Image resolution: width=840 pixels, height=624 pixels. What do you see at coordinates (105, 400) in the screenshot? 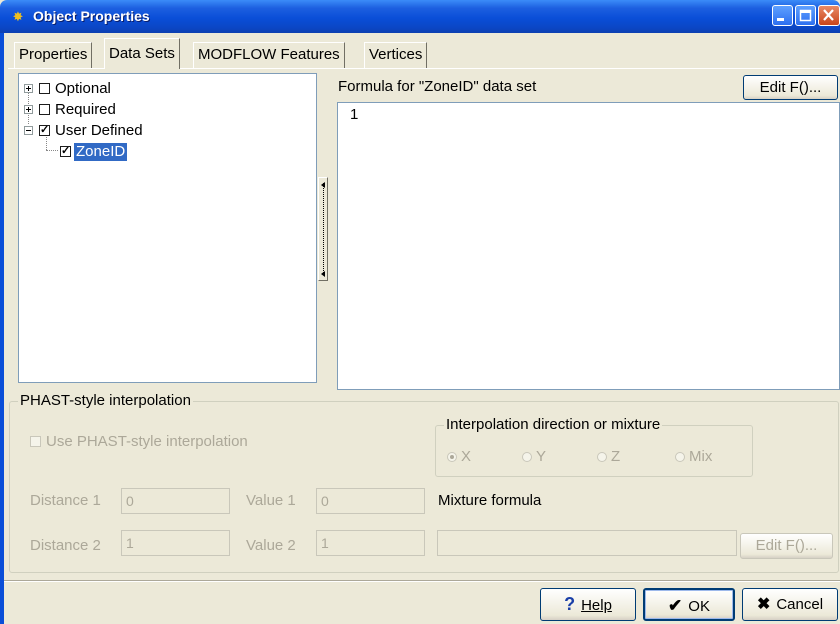
I see `phast-group-label: PHAST-style interpolation` at bounding box center [105, 400].